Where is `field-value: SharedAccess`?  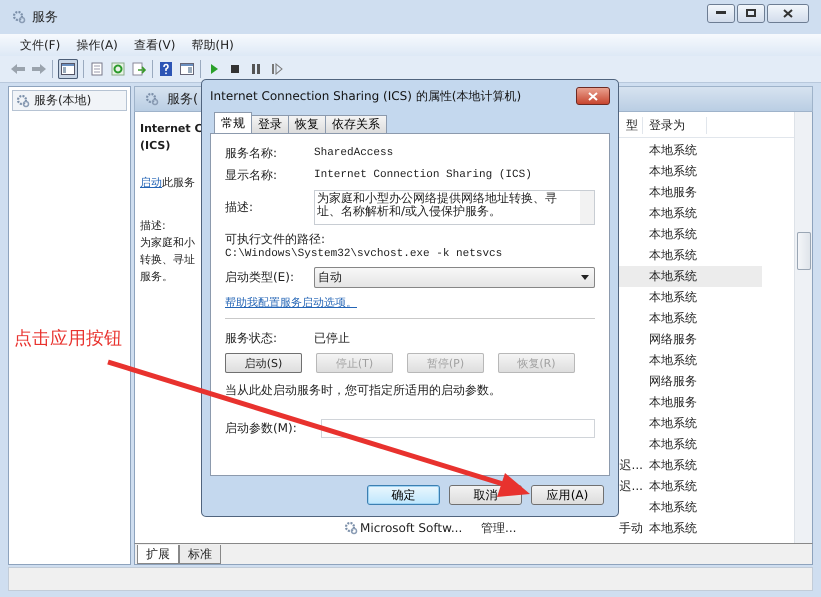 field-value: SharedAccess is located at coordinates (354, 153).